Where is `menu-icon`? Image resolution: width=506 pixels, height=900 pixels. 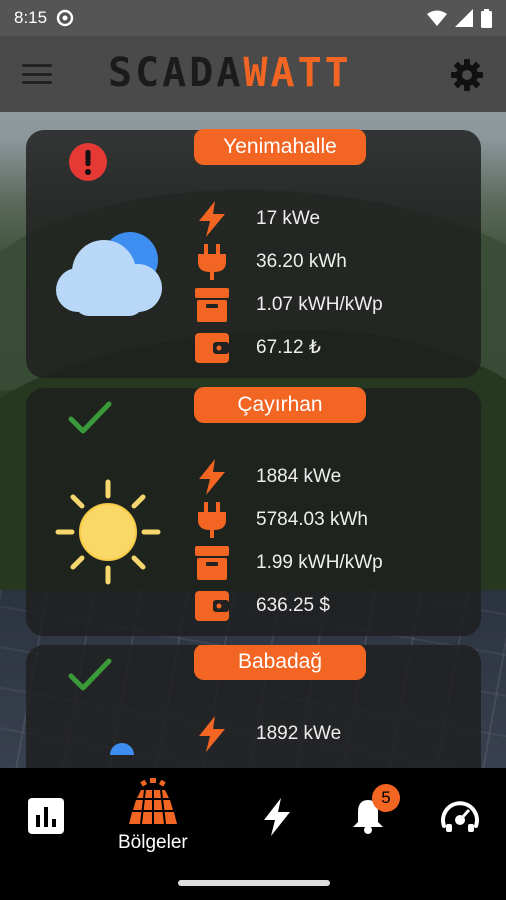 menu-icon is located at coordinates (37, 74).